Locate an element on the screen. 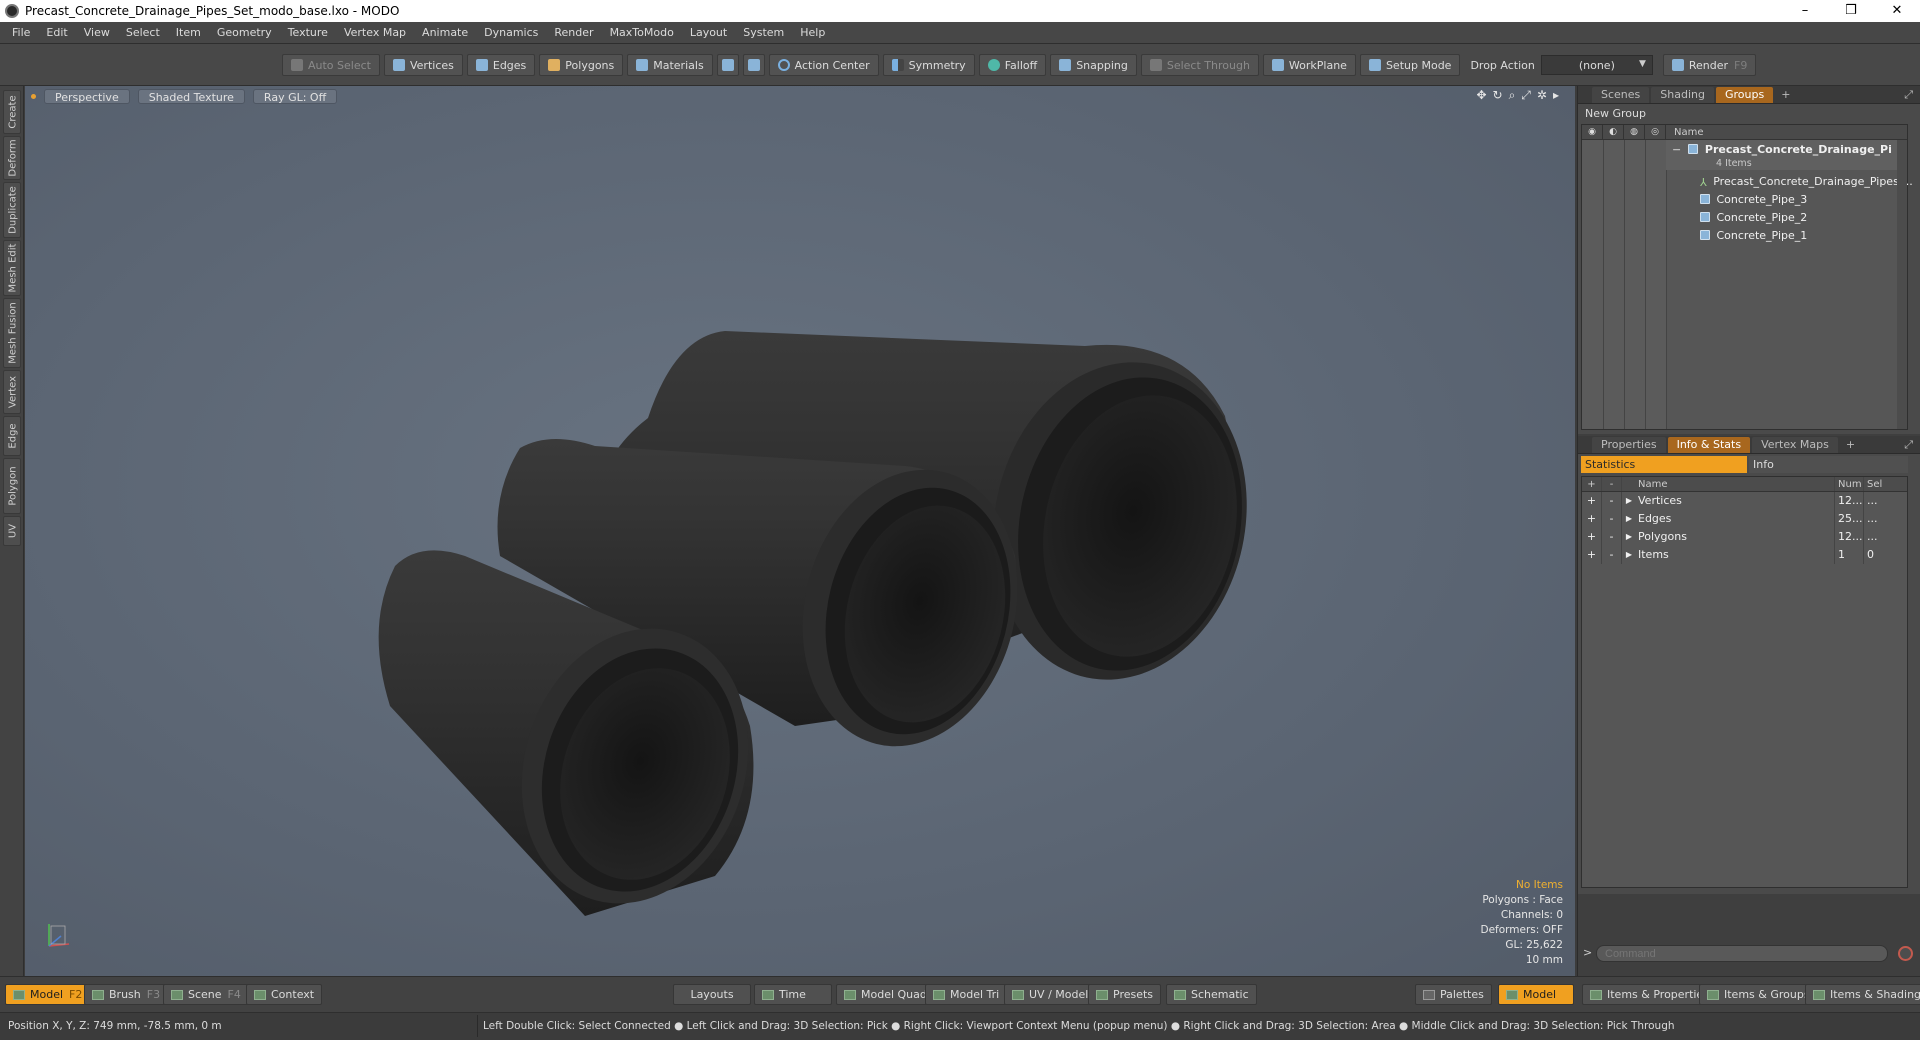 Image resolution: width=1920 pixels, height=1040 pixels. select-lock-icon: ◎ is located at coordinates (1655, 132).